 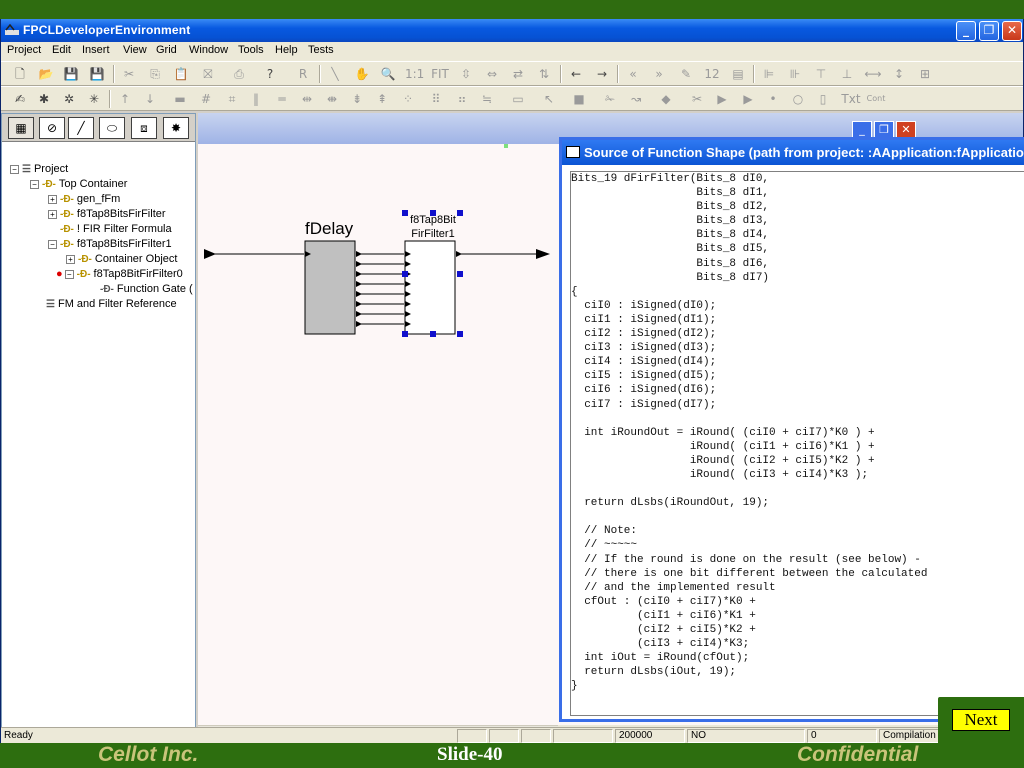 I want to click on cut-wire-icon: ✂, so click(x=697, y=99).